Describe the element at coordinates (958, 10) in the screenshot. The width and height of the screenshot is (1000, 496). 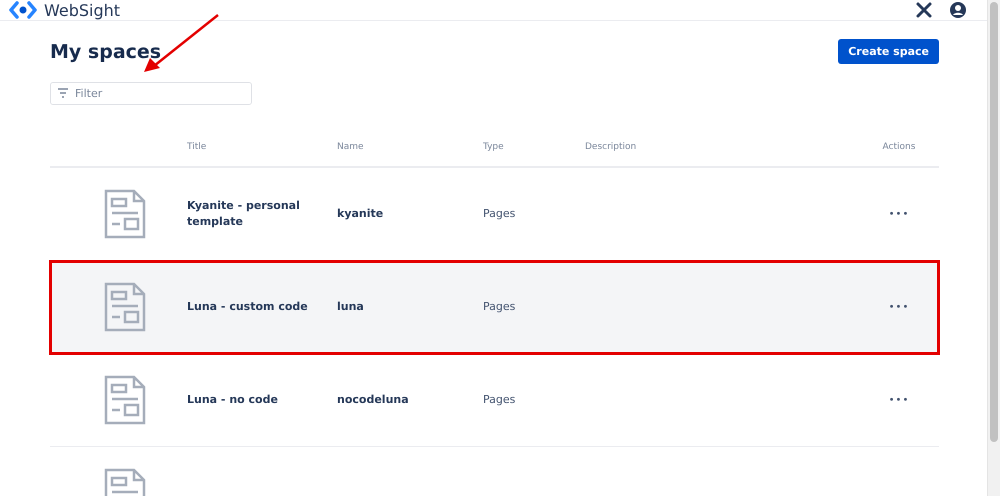
I see `user-account-icon` at that location.